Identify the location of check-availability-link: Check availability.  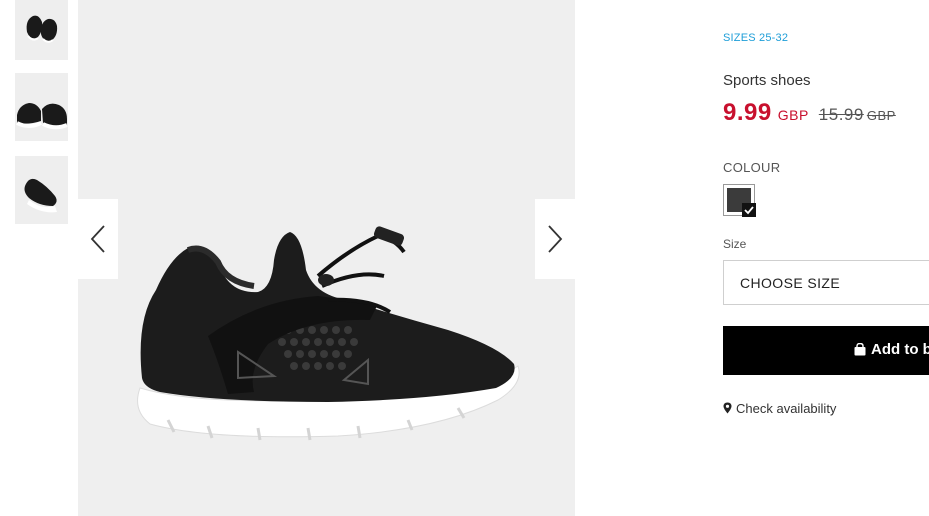
(779, 408).